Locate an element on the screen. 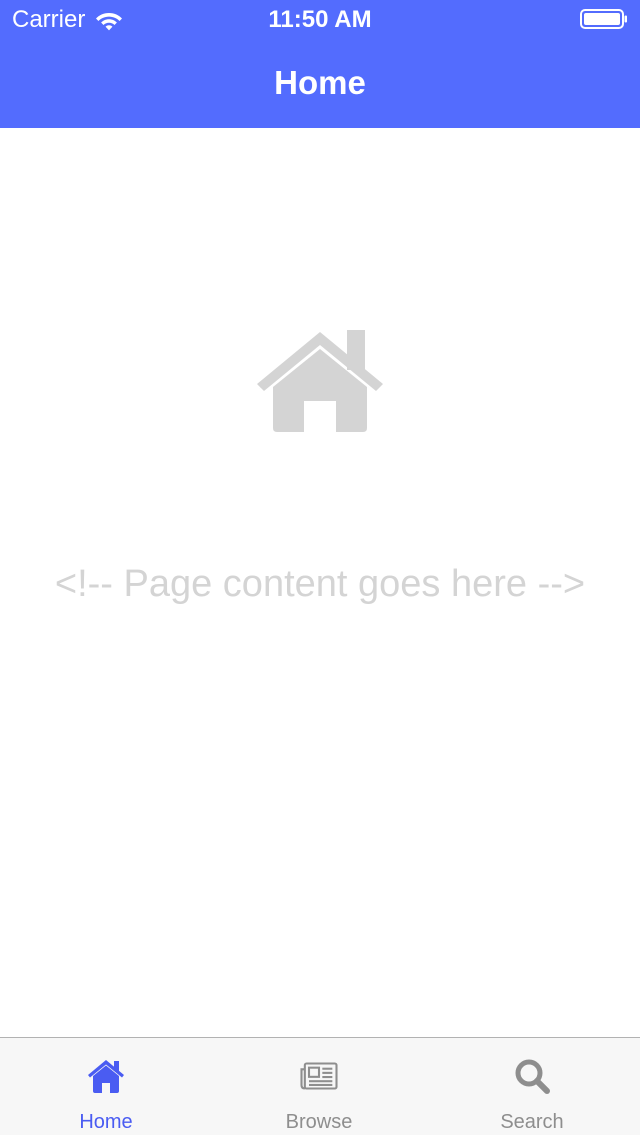  header-bar: Carrier 11:50 AM Home is located at coordinates (320, 64).